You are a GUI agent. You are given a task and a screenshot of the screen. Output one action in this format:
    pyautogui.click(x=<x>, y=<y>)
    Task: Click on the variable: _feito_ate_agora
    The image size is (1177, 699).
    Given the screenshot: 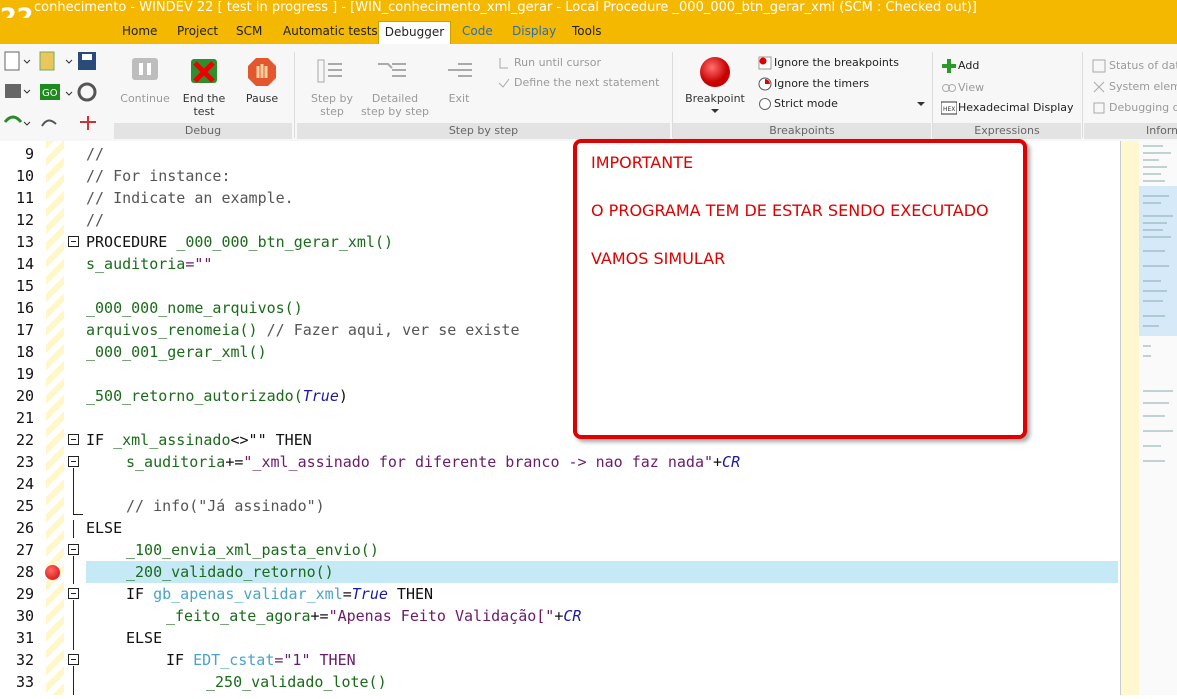 What is the action you would take?
    pyautogui.click(x=238, y=616)
    